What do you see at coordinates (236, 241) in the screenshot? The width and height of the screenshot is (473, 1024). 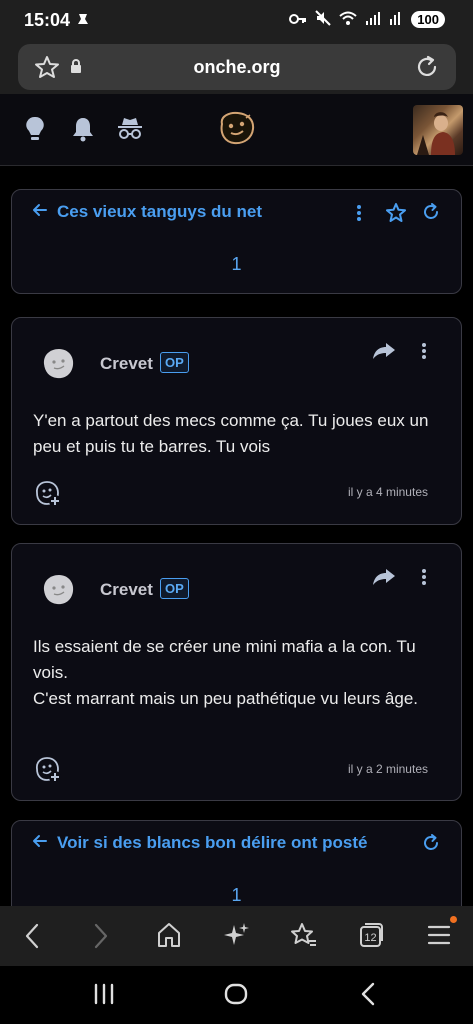 I see `topic-header-card: Ces vieux tanguys du net 1` at bounding box center [236, 241].